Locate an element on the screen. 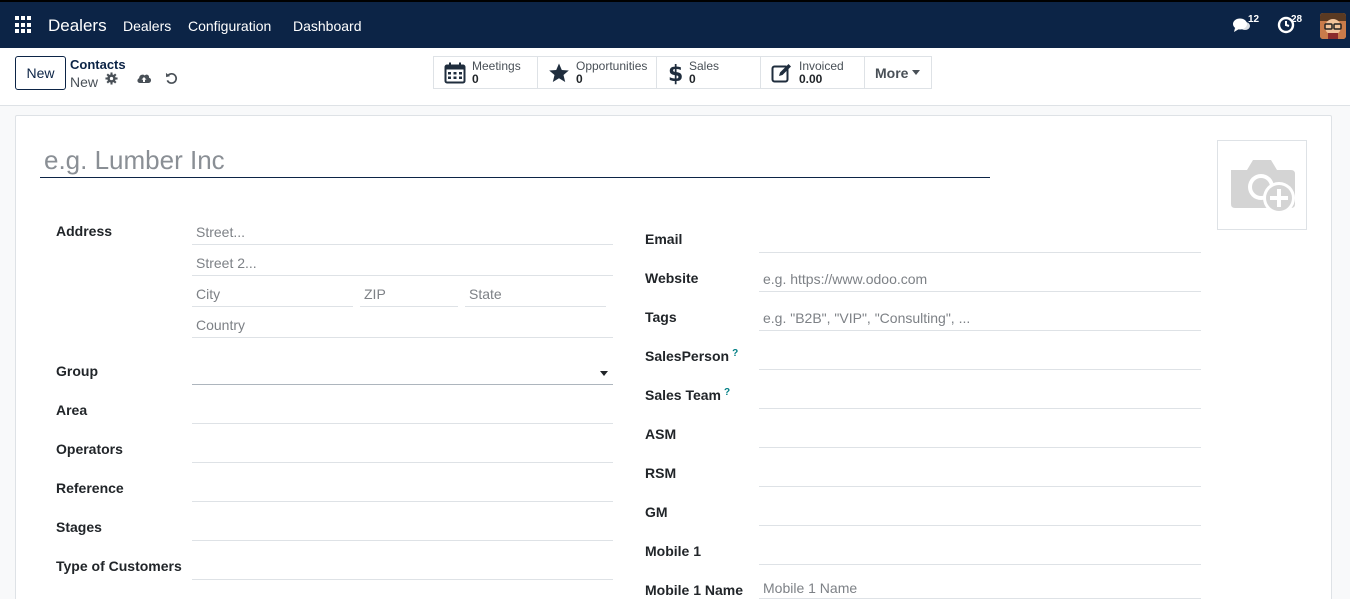  more-label: More is located at coordinates (892, 72).